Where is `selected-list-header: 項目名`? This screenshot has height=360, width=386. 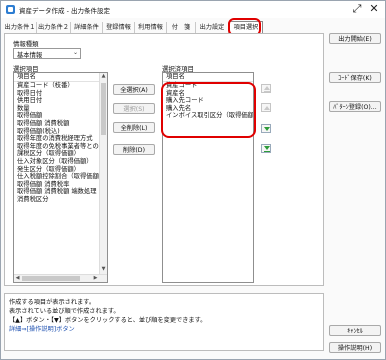 selected-list-header: 項目名 is located at coordinates (208, 77).